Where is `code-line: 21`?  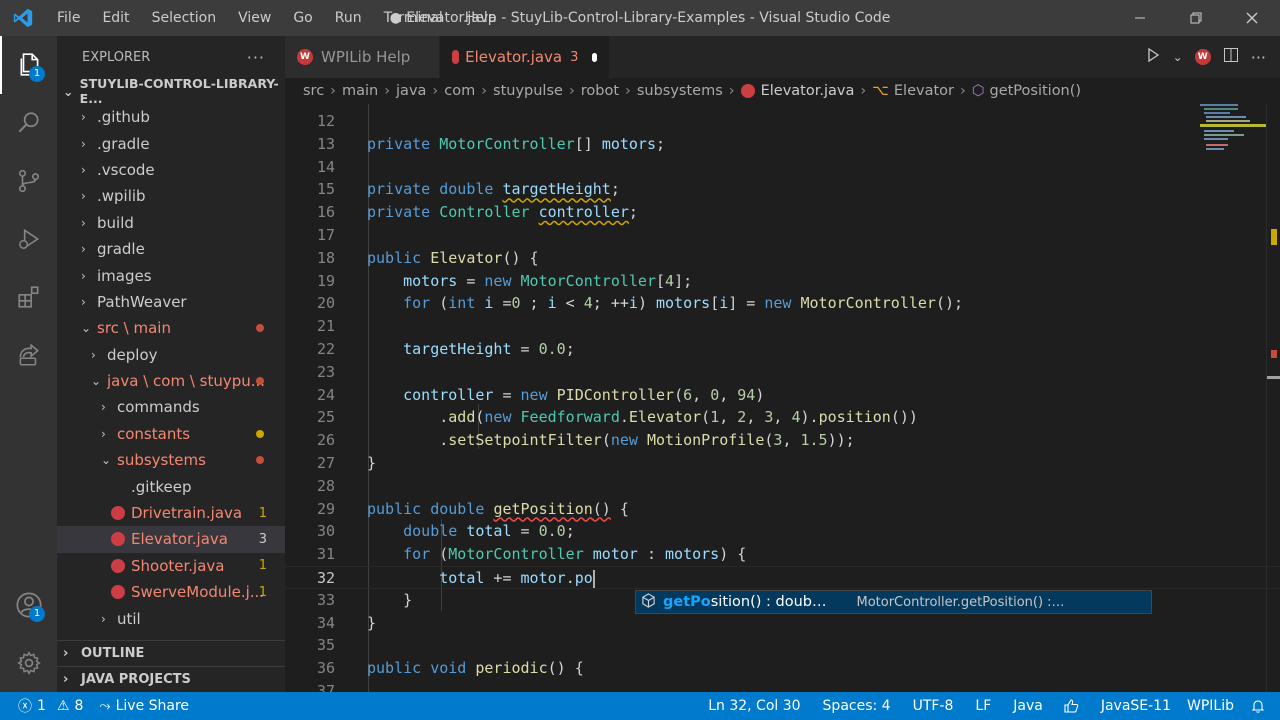
code-line: 21 is located at coordinates (782, 326).